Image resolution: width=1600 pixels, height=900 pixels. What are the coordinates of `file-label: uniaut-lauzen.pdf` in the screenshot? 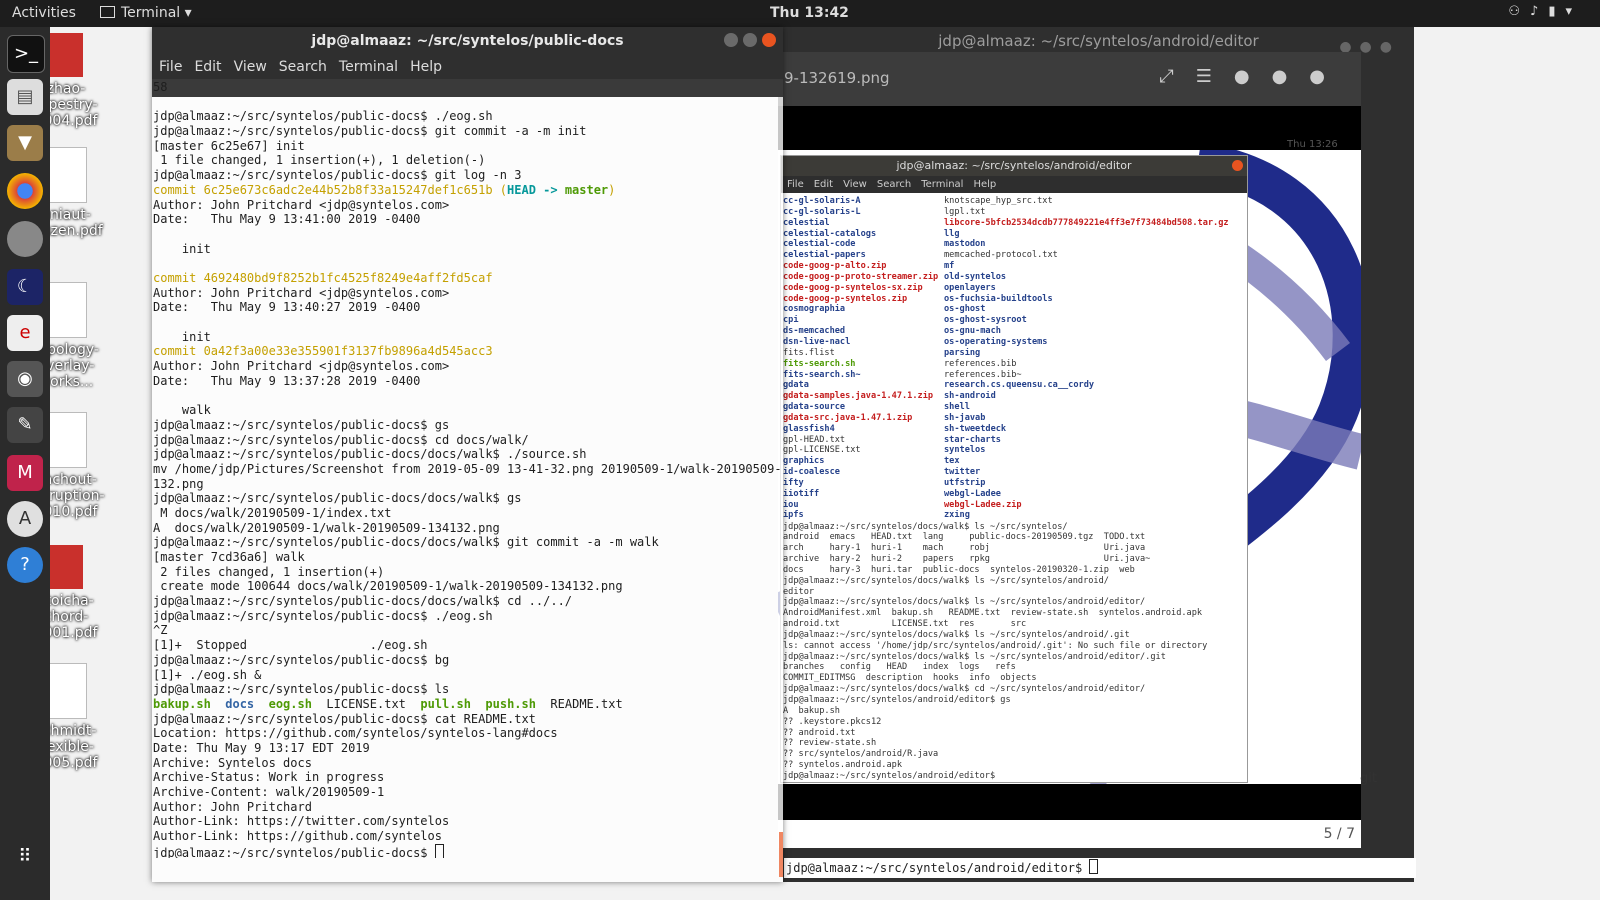 It's located at (76, 223).